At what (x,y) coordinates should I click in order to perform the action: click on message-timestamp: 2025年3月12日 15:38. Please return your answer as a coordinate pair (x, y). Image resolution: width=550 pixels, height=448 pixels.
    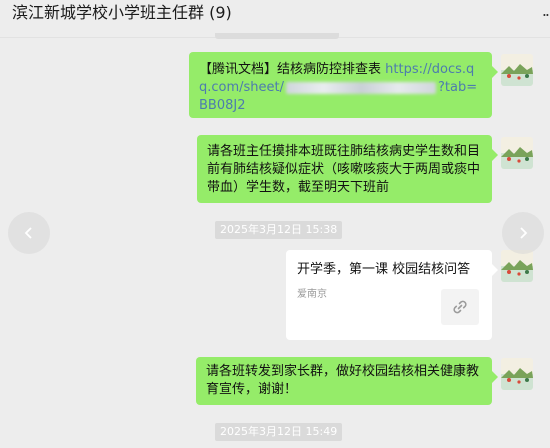
    Looking at the image, I should click on (279, 230).